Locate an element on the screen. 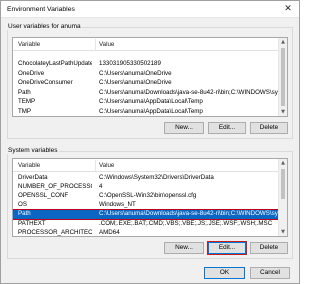 This screenshot has width=320, height=284. list-item: TMP C:\Users\anuma\AppData\Local\Temp is located at coordinates (145, 112).